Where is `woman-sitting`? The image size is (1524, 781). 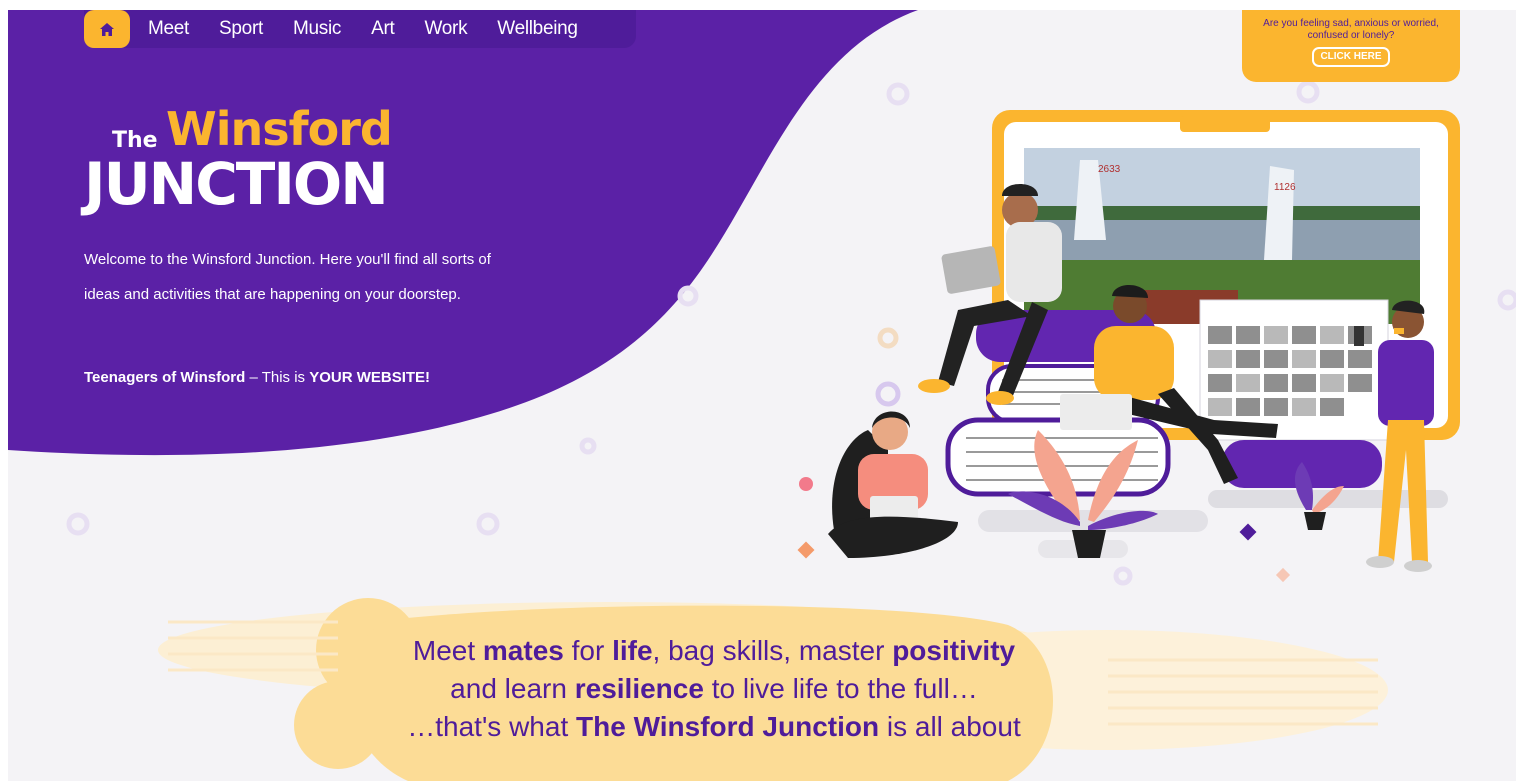 woman-sitting is located at coordinates (893, 484).